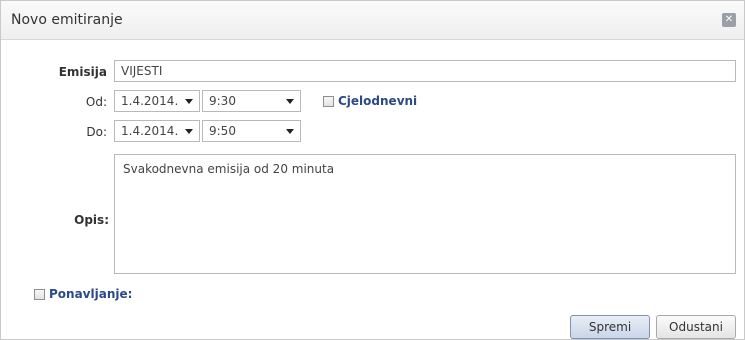 The height and width of the screenshot is (340, 745). What do you see at coordinates (67, 20) in the screenshot?
I see `dialog-title: Novo emitiranje` at bounding box center [67, 20].